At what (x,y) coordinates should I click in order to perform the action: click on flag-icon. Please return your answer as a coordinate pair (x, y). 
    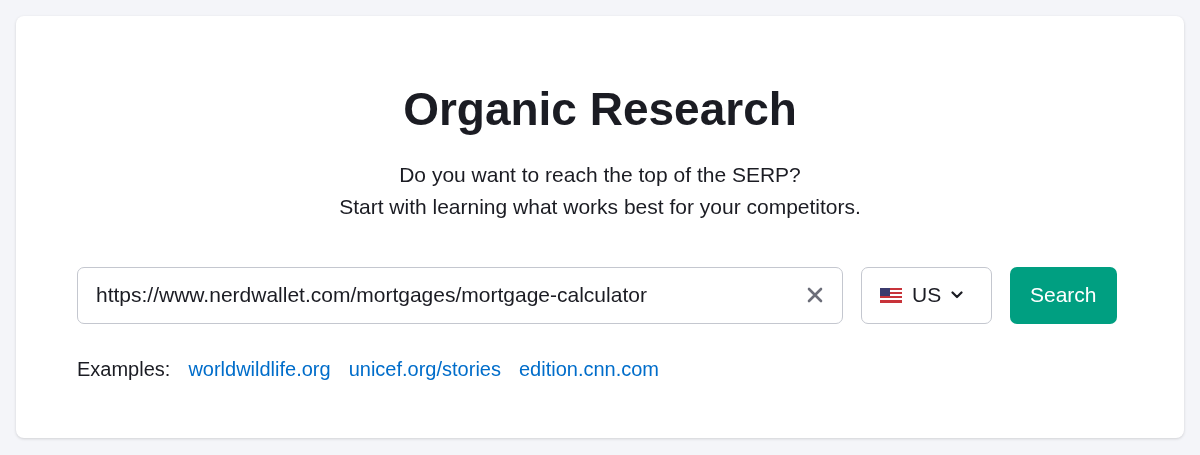
    Looking at the image, I should click on (891, 295).